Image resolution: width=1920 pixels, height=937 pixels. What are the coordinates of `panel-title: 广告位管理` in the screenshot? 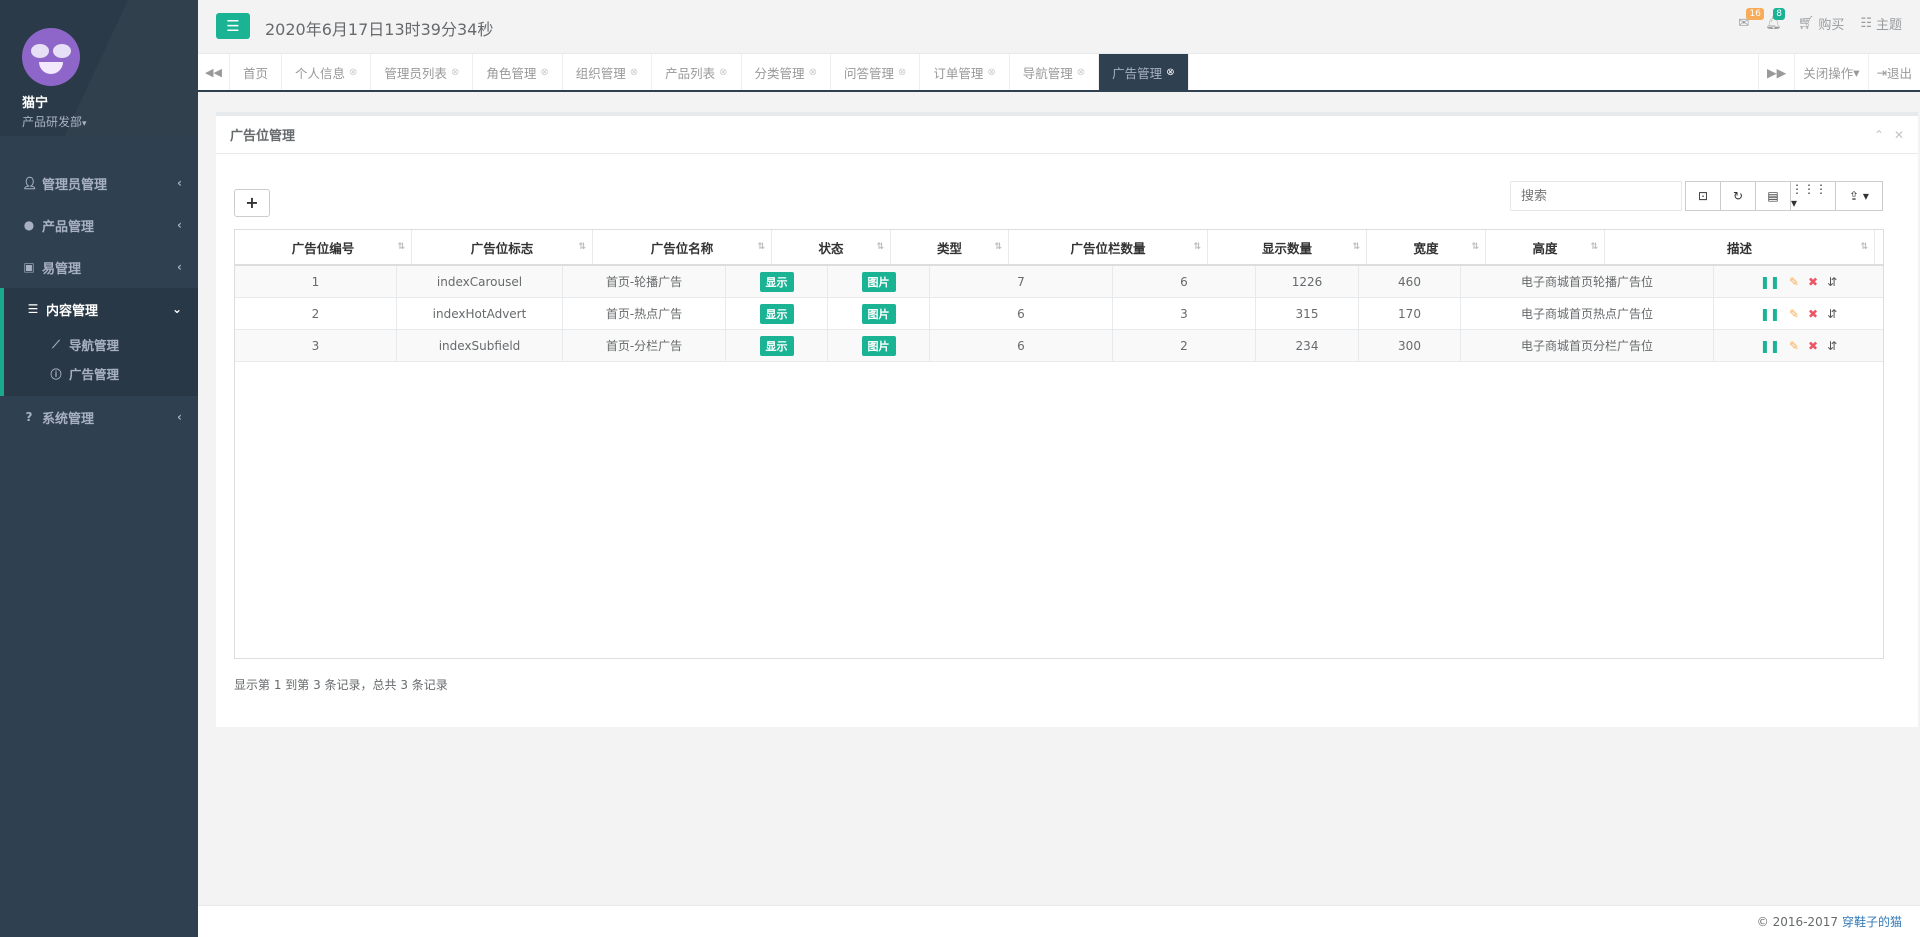 It's located at (263, 136).